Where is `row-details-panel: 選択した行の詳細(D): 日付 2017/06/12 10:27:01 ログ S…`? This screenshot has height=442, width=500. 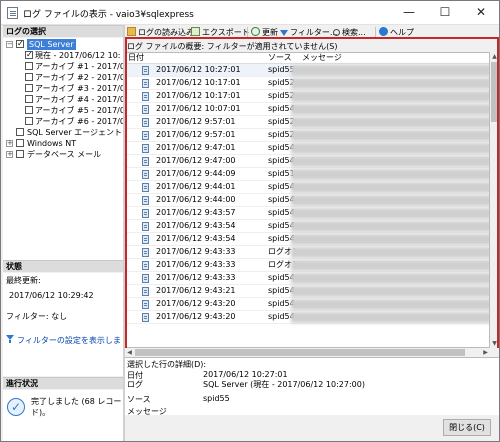 row-details-panel: 選択した行の詳細(D): 日付 2017/06/12 10:27:01 ログ S… is located at coordinates (312, 386).